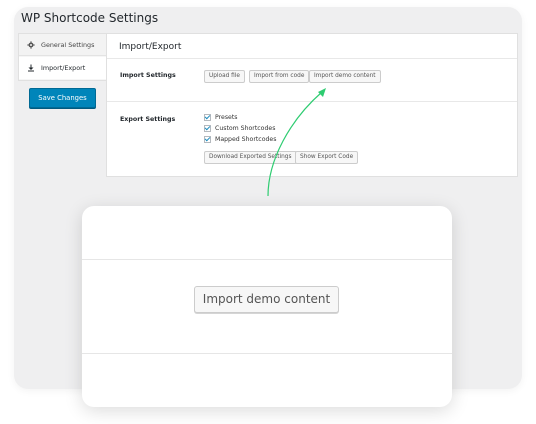  What do you see at coordinates (207, 117) in the screenshot?
I see `presets-checkbox` at bounding box center [207, 117].